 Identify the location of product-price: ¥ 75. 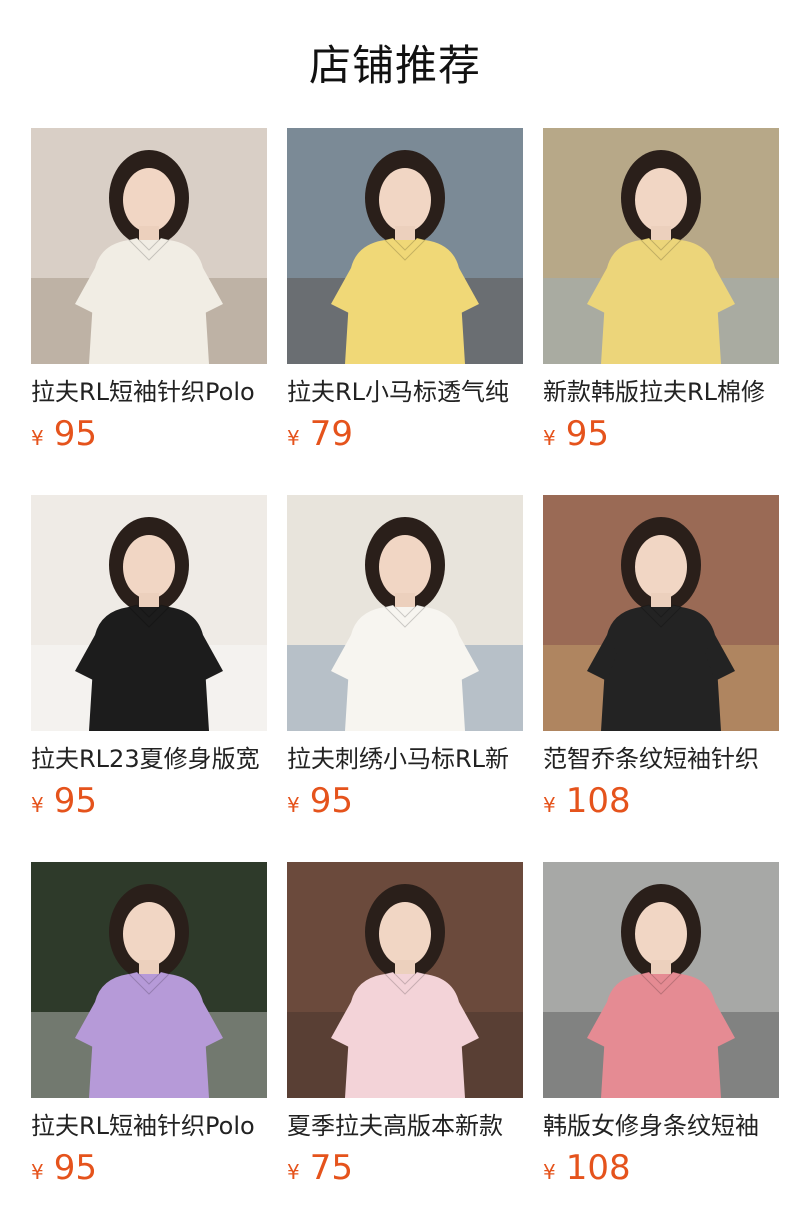
(405, 1168).